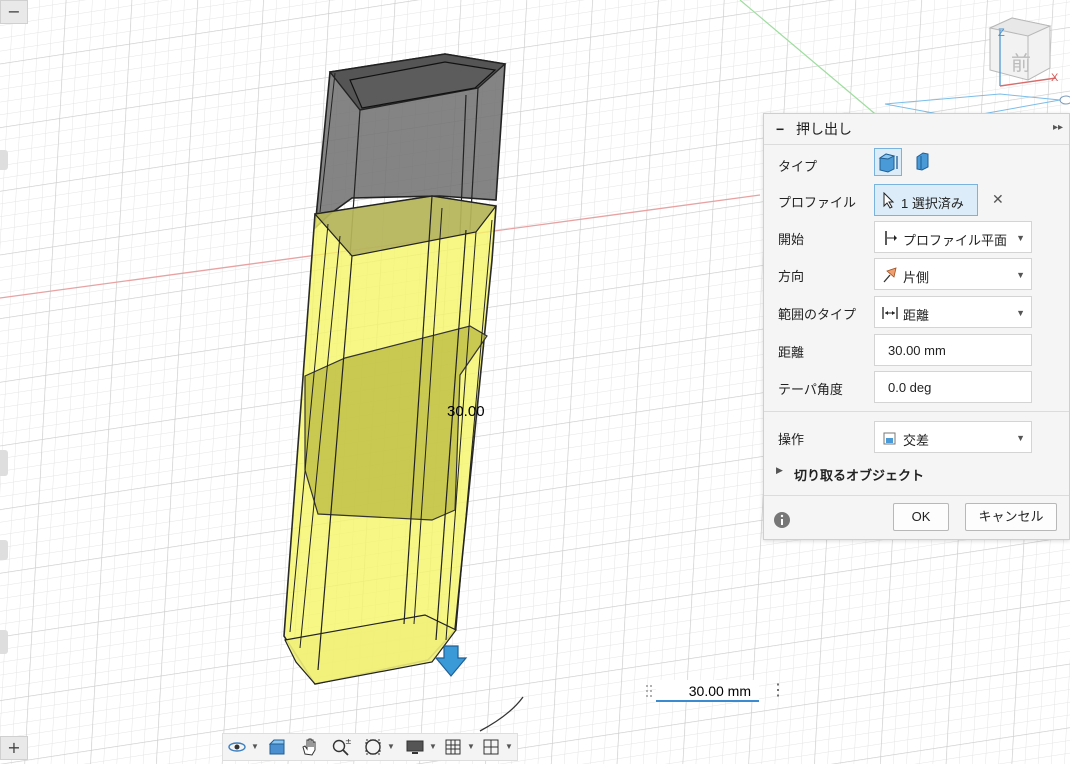 This screenshot has height=764, width=1070. I want to click on taper-row: テーパ角度 0.0 deg, so click(916, 387).